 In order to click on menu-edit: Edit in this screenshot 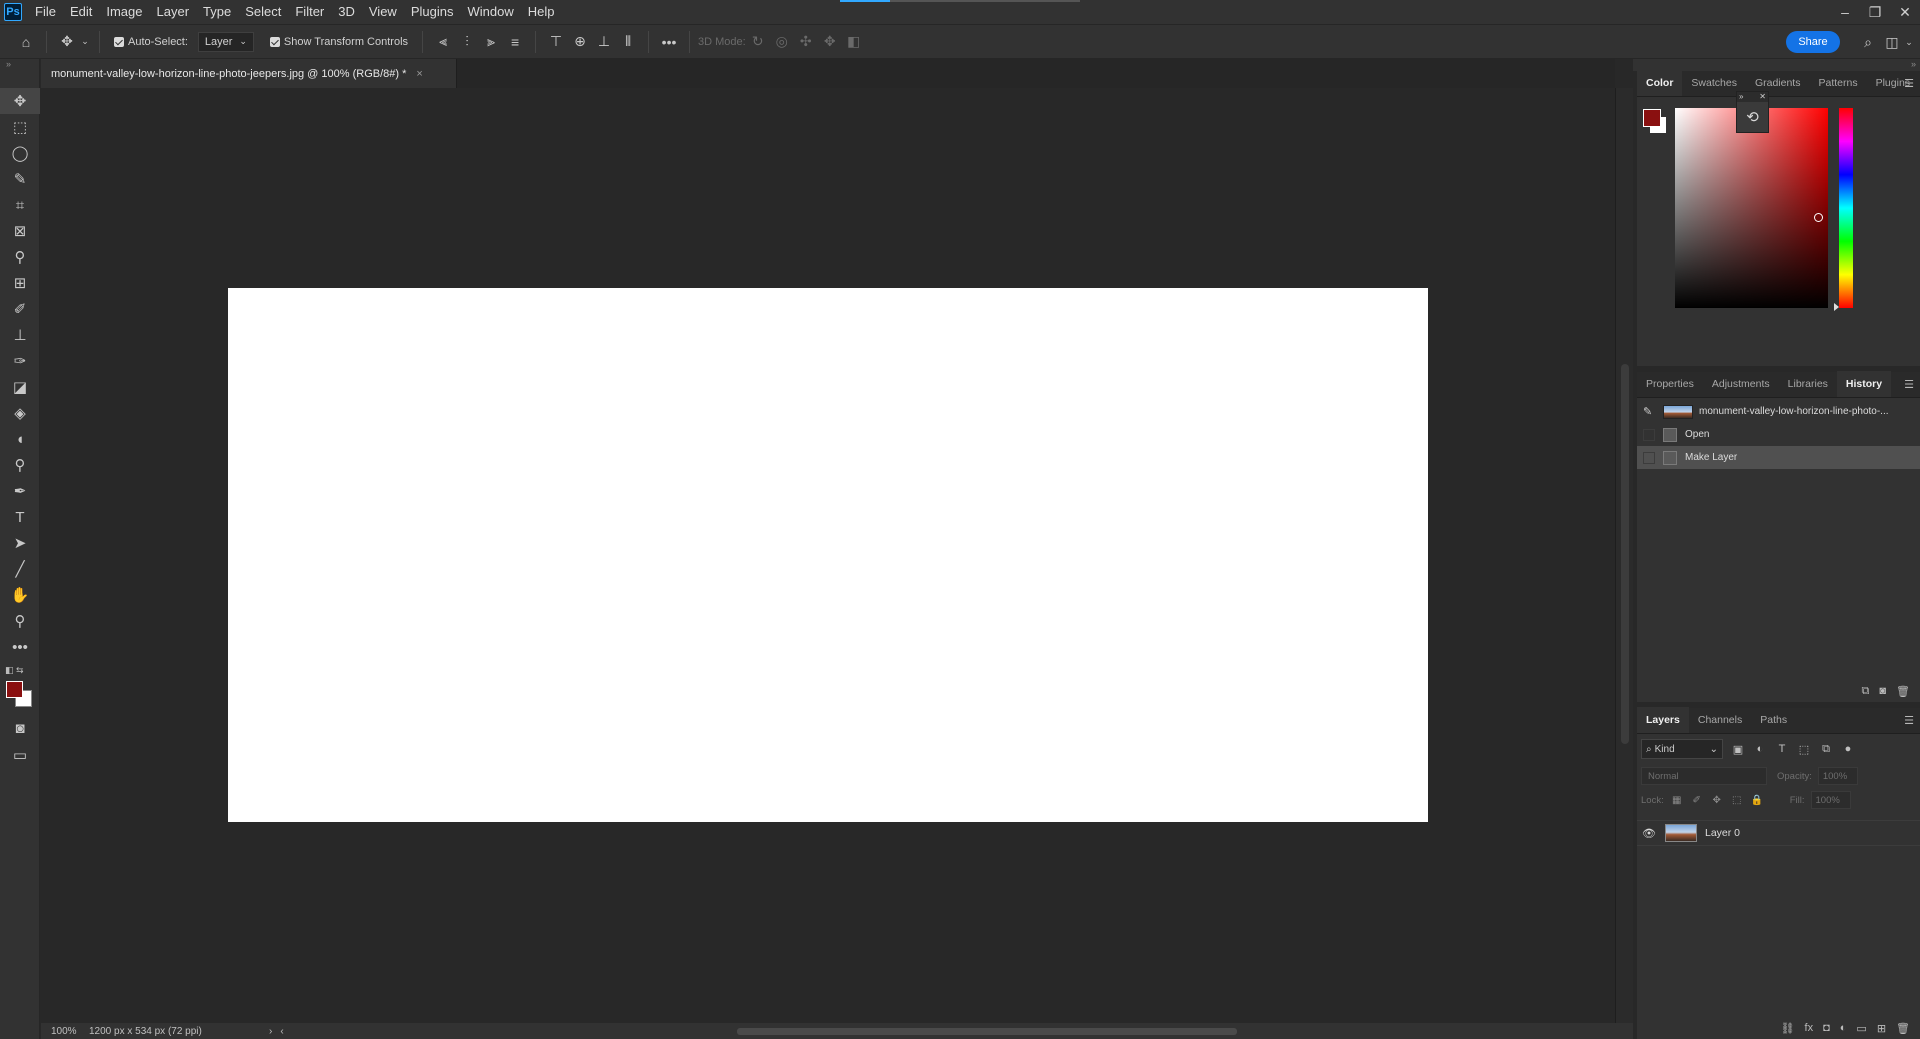, I will do `click(81, 12)`.